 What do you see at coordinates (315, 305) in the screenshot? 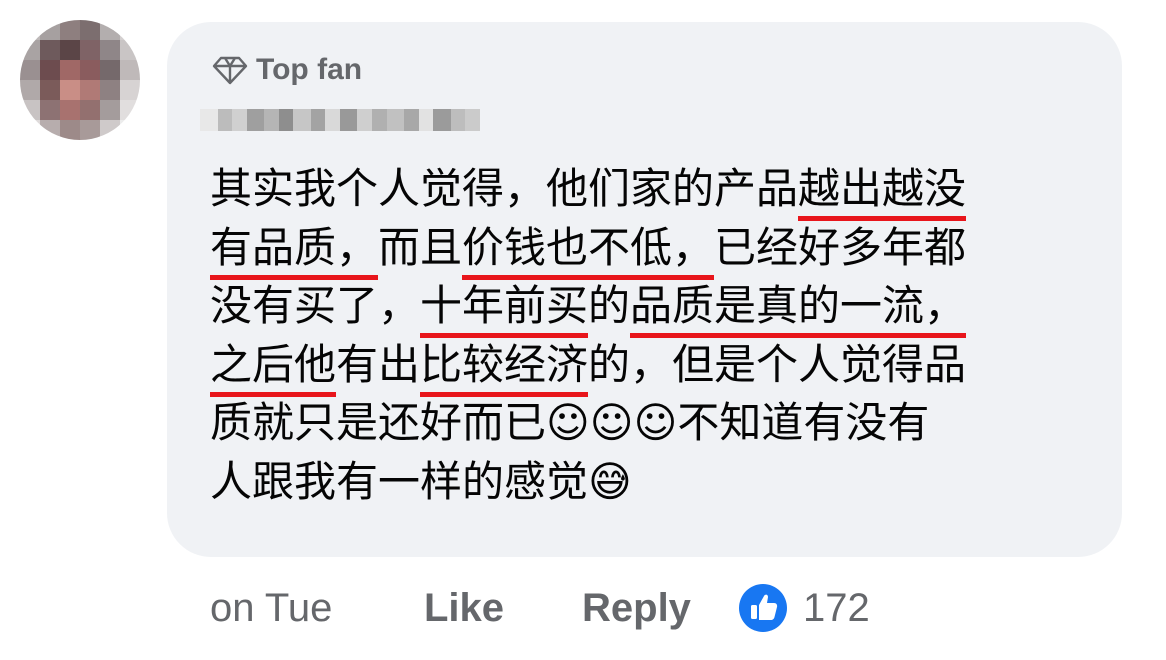
I see `comment-segment: 没有买了，` at bounding box center [315, 305].